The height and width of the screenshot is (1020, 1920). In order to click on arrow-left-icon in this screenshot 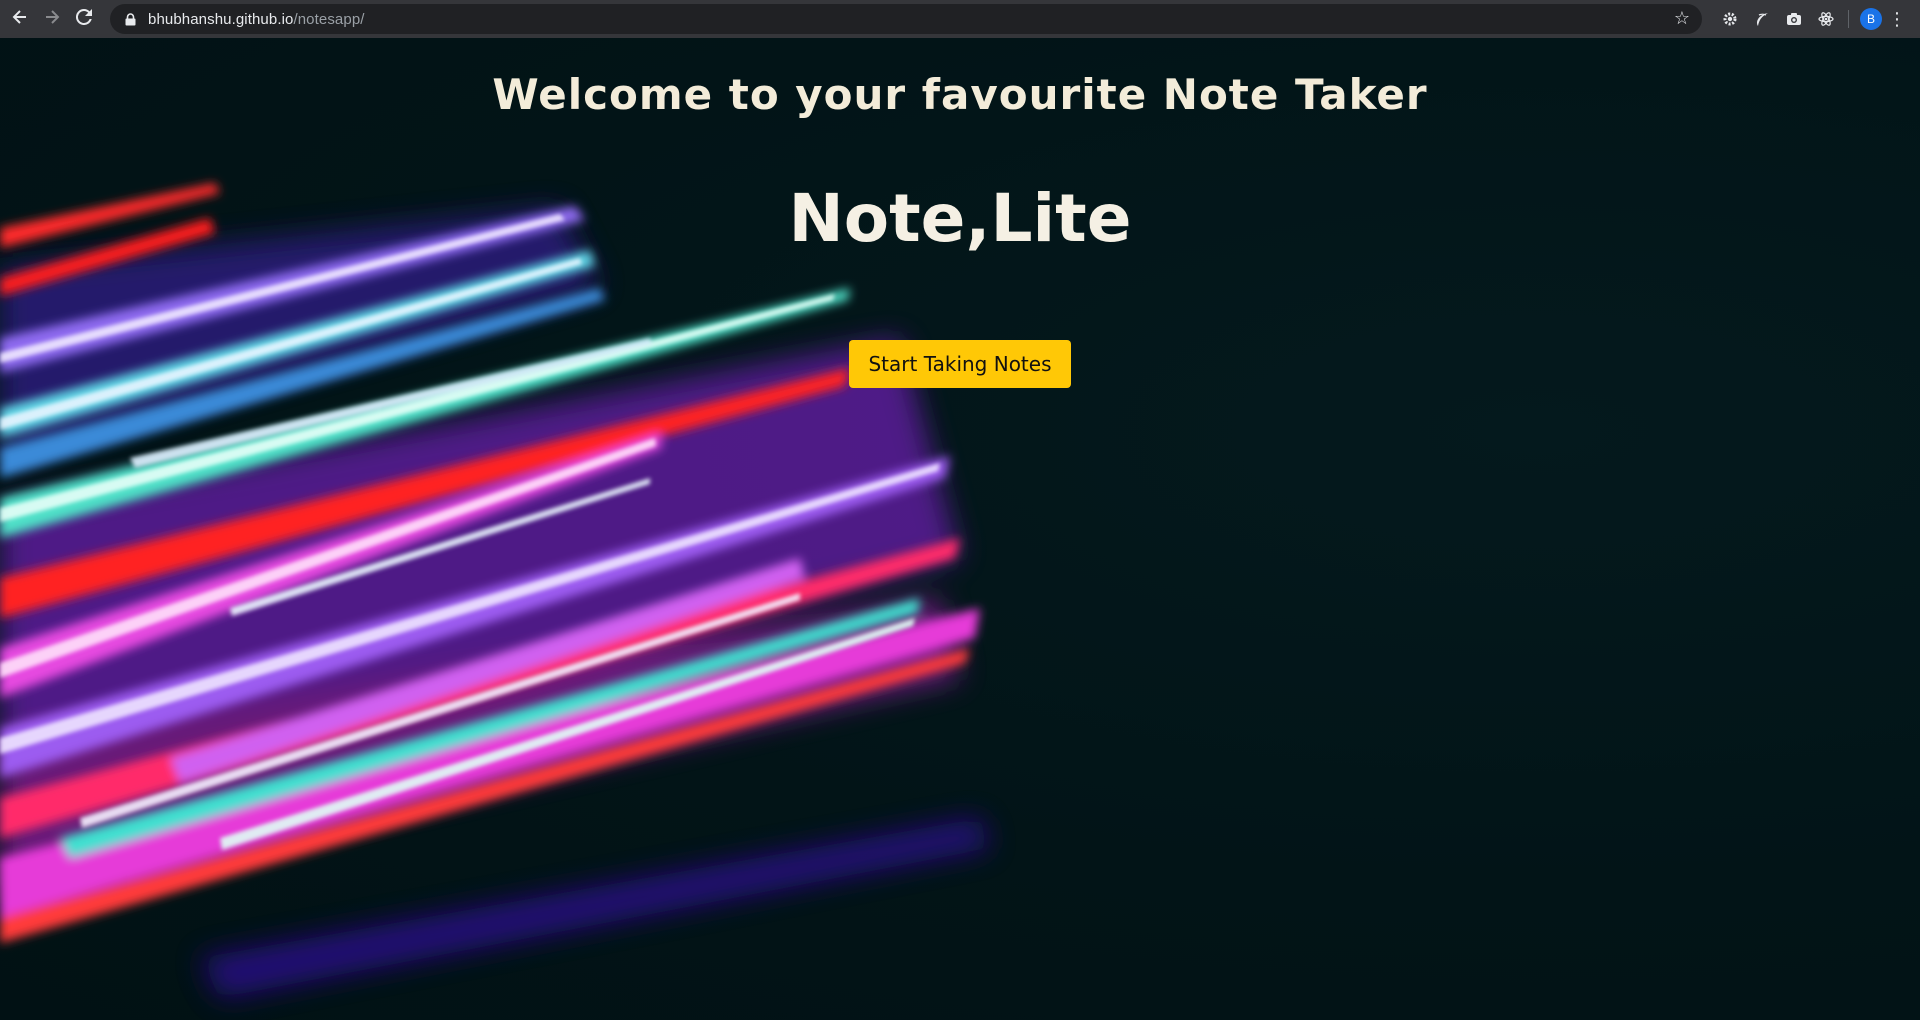, I will do `click(20, 19)`.